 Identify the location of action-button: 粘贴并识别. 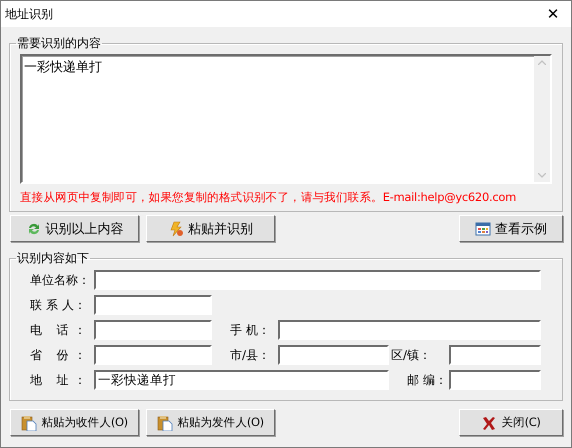
(210, 228).